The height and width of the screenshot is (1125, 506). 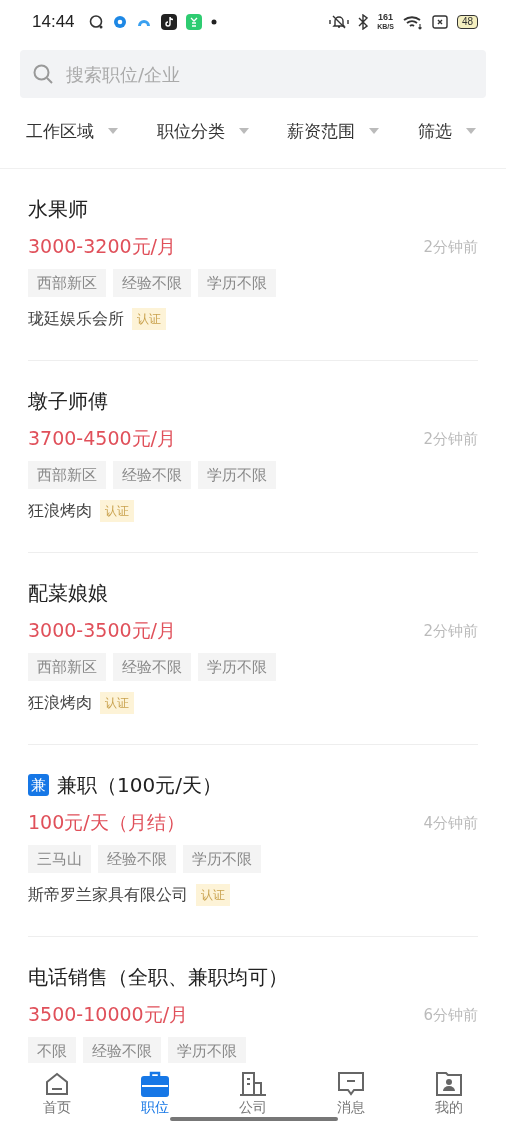 I want to click on job-title: 水果师, so click(x=58, y=209).